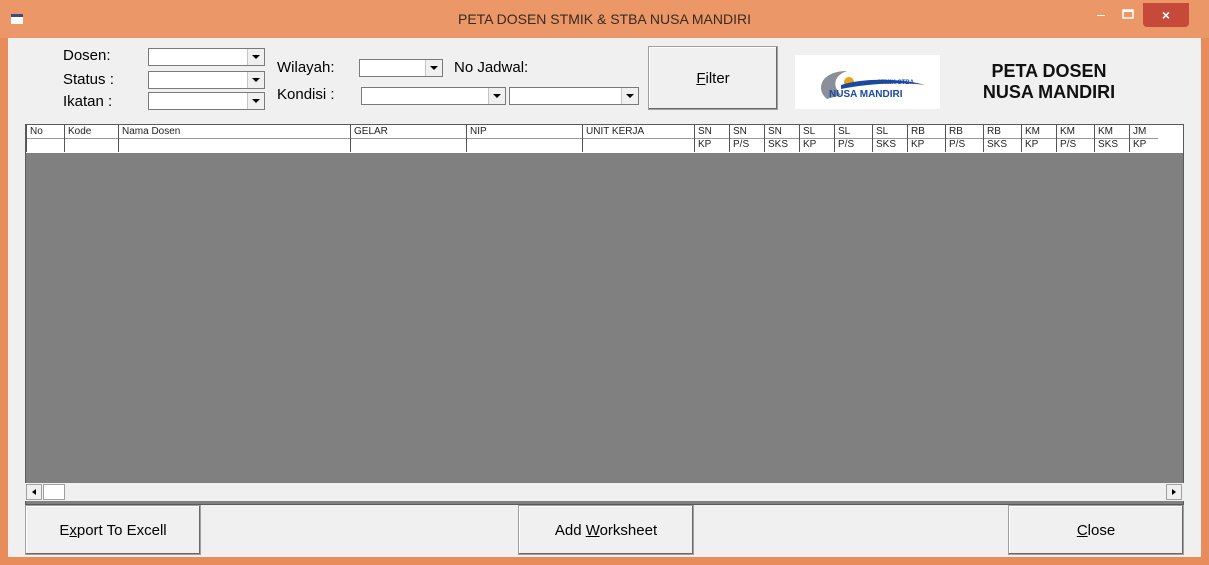 This screenshot has height=565, width=1209. What do you see at coordinates (408, 132) in the screenshot?
I see `column-header: GELAR` at bounding box center [408, 132].